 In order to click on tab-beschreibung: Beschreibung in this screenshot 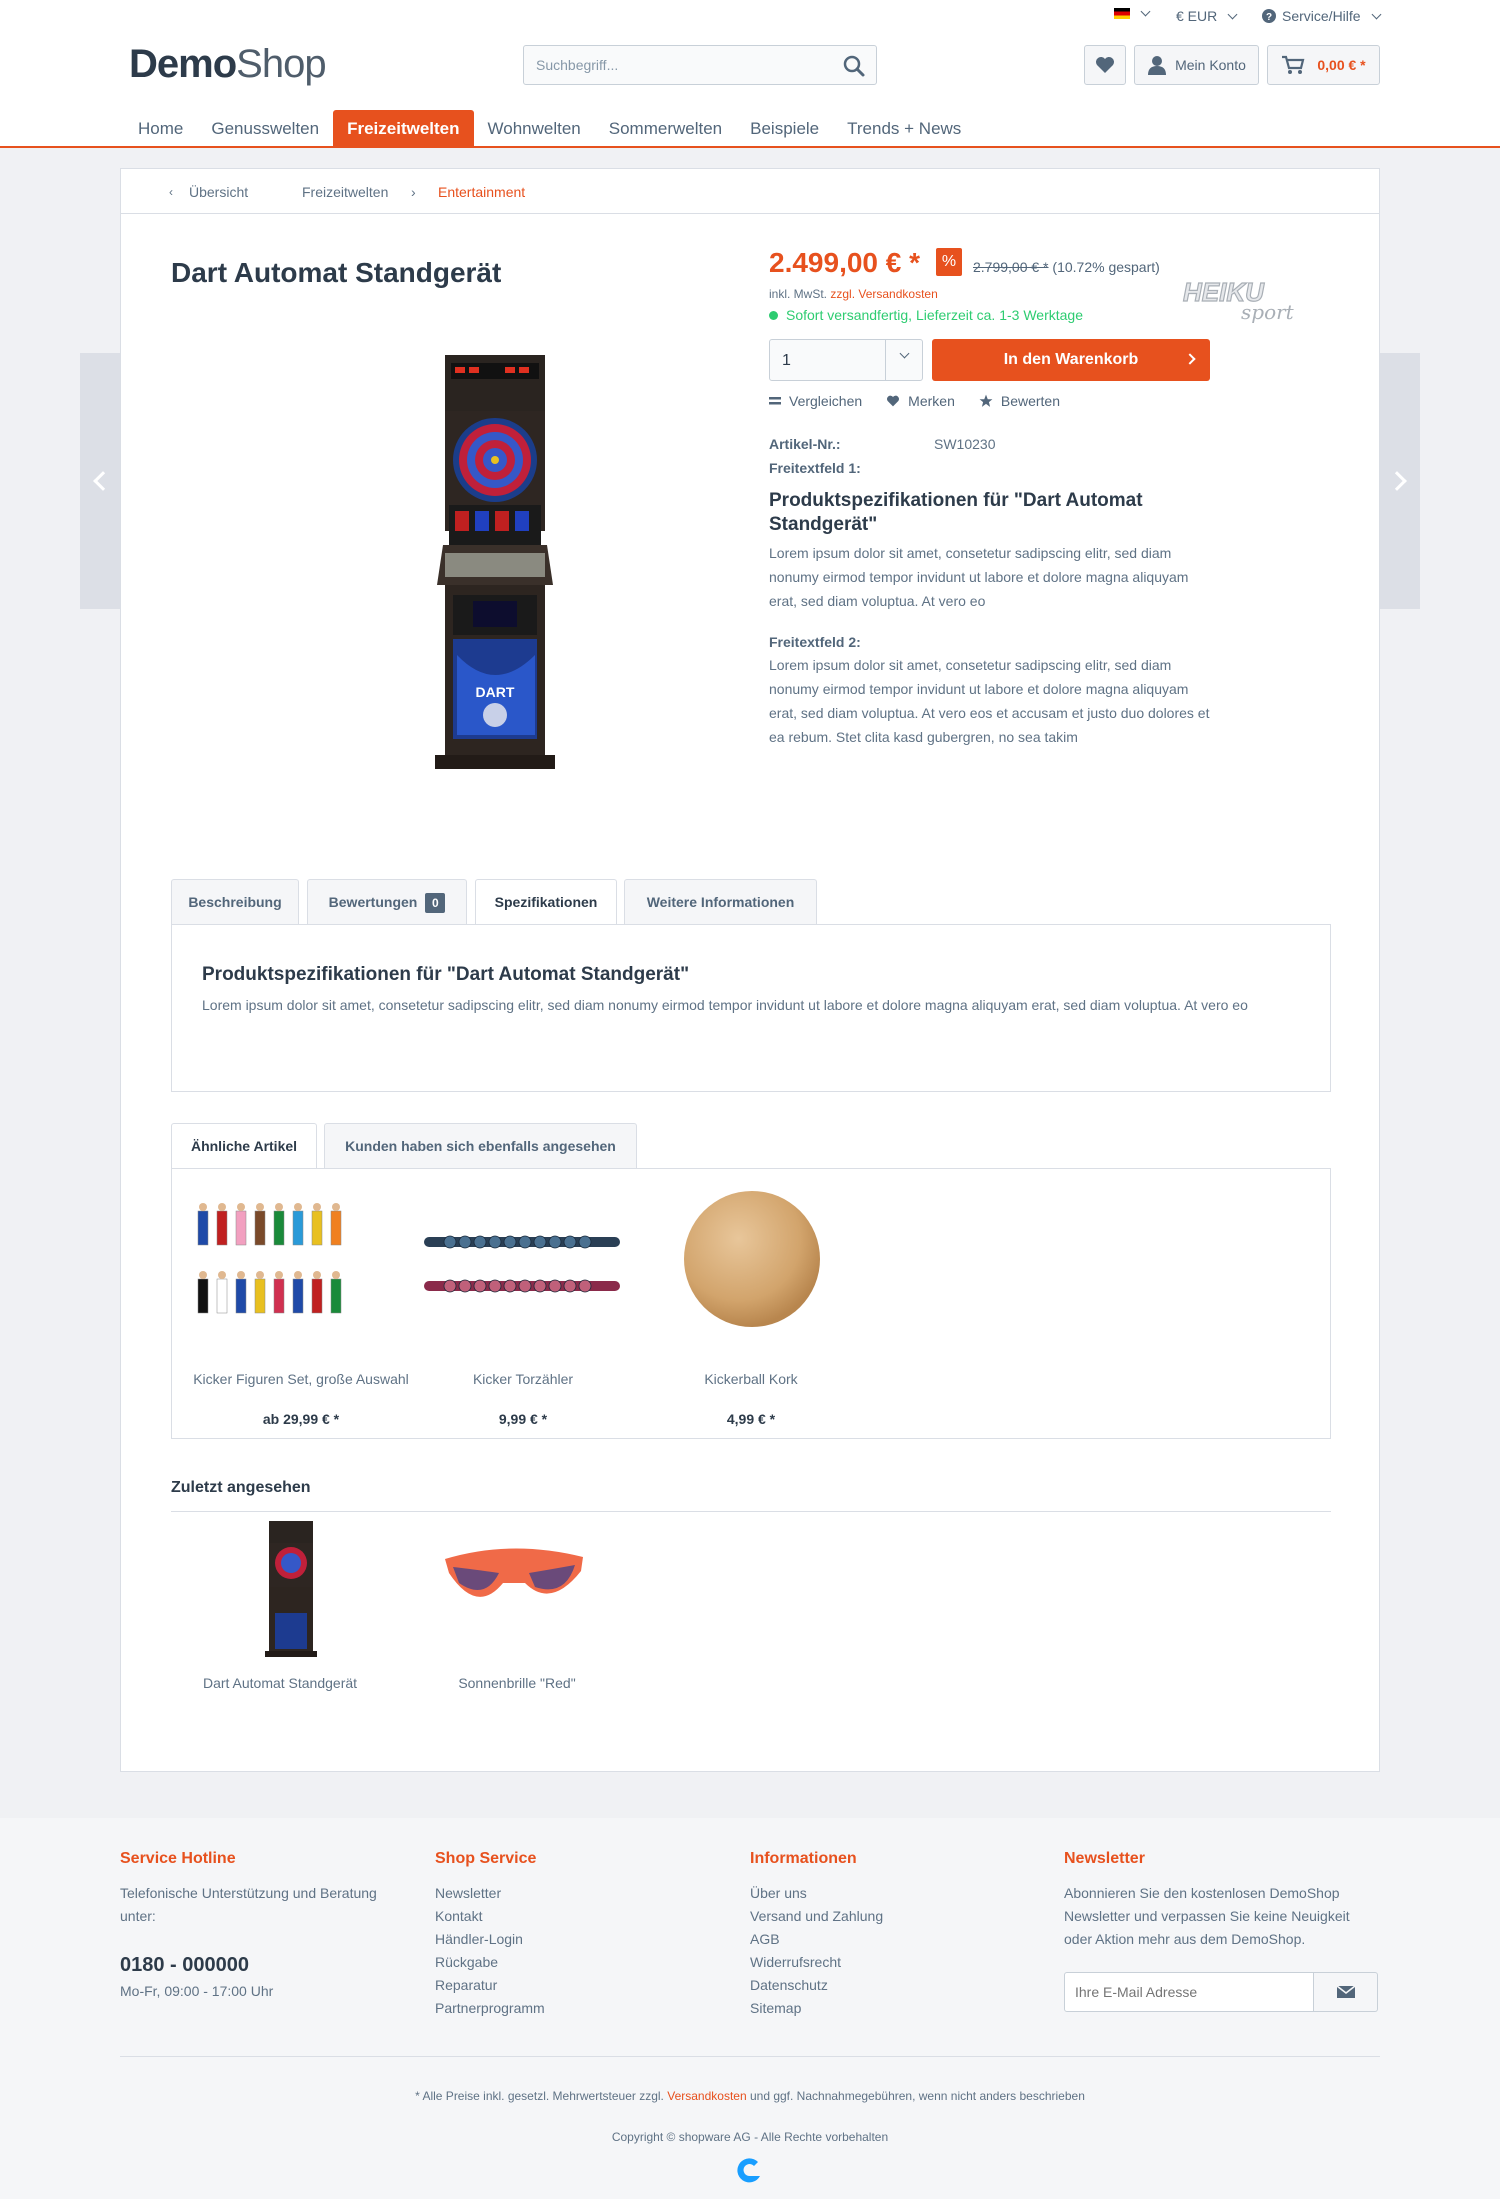, I will do `click(235, 901)`.